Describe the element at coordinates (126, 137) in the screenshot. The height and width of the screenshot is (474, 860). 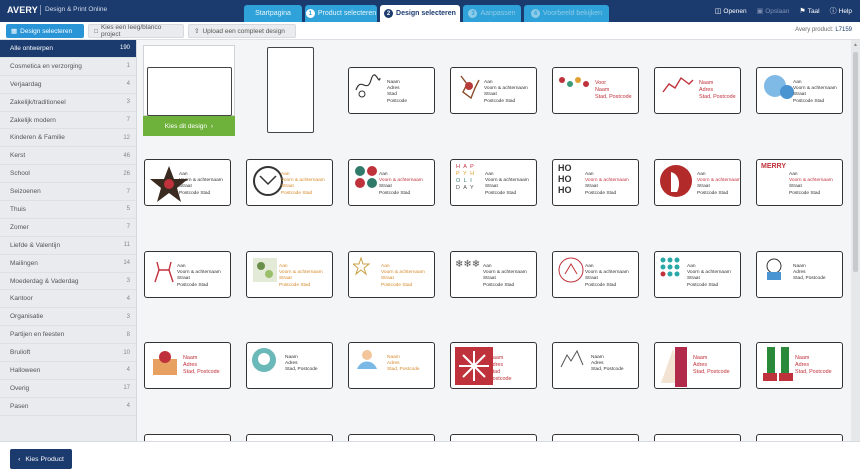
I see `category-count: 12` at that location.